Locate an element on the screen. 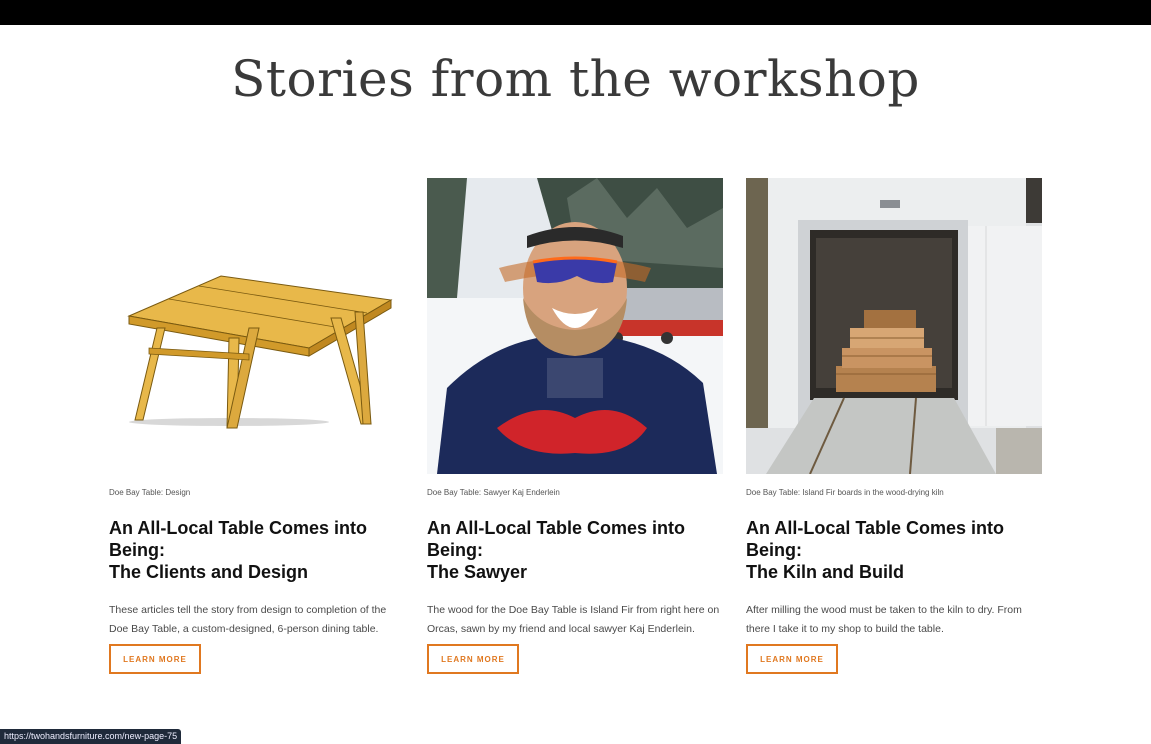 This screenshot has width=1151, height=744. card-title-line2: The Sawyer is located at coordinates (477, 572).